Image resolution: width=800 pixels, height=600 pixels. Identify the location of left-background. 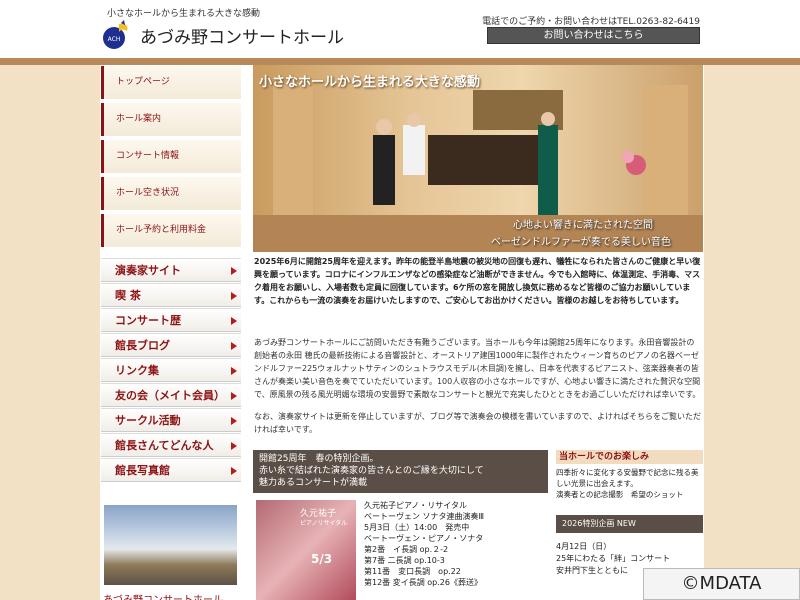
(50, 332).